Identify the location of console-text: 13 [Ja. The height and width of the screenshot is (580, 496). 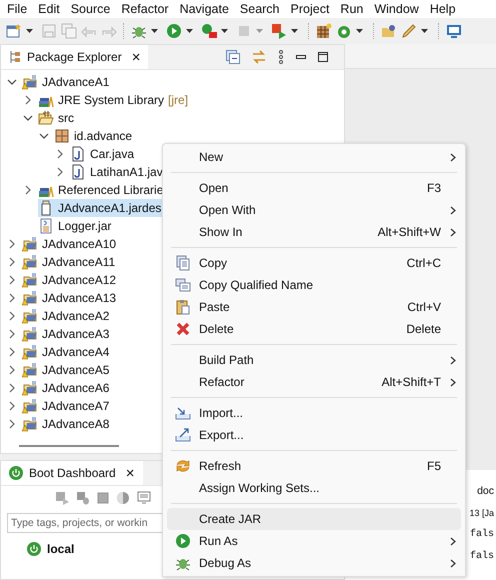
(481, 513).